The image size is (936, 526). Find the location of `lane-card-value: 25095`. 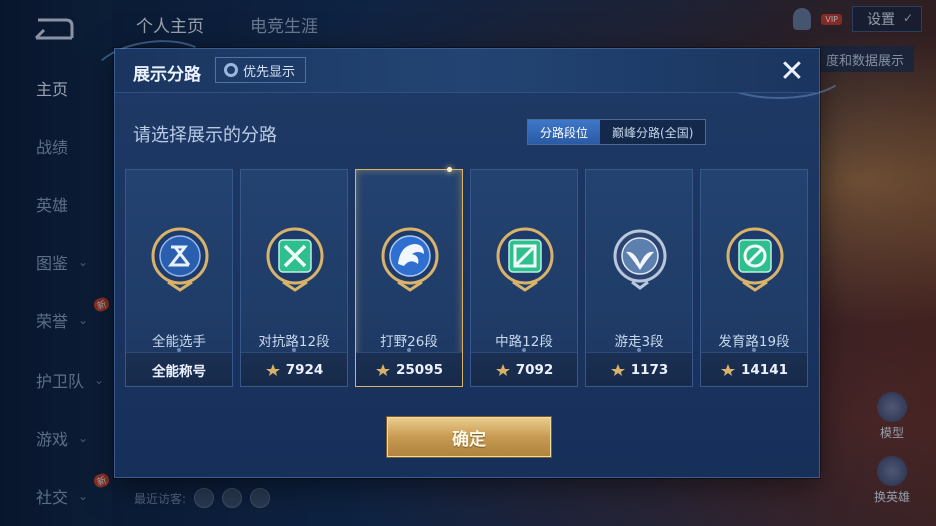

lane-card-value: 25095 is located at coordinates (419, 369).